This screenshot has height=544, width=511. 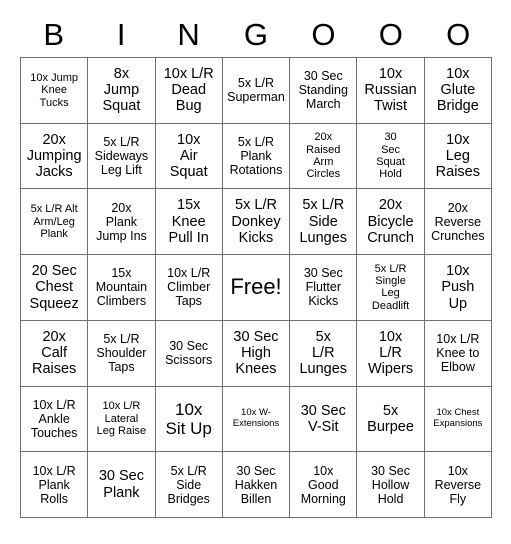 I want to click on bingo-cell: 10x Leg Raises, so click(x=458, y=156).